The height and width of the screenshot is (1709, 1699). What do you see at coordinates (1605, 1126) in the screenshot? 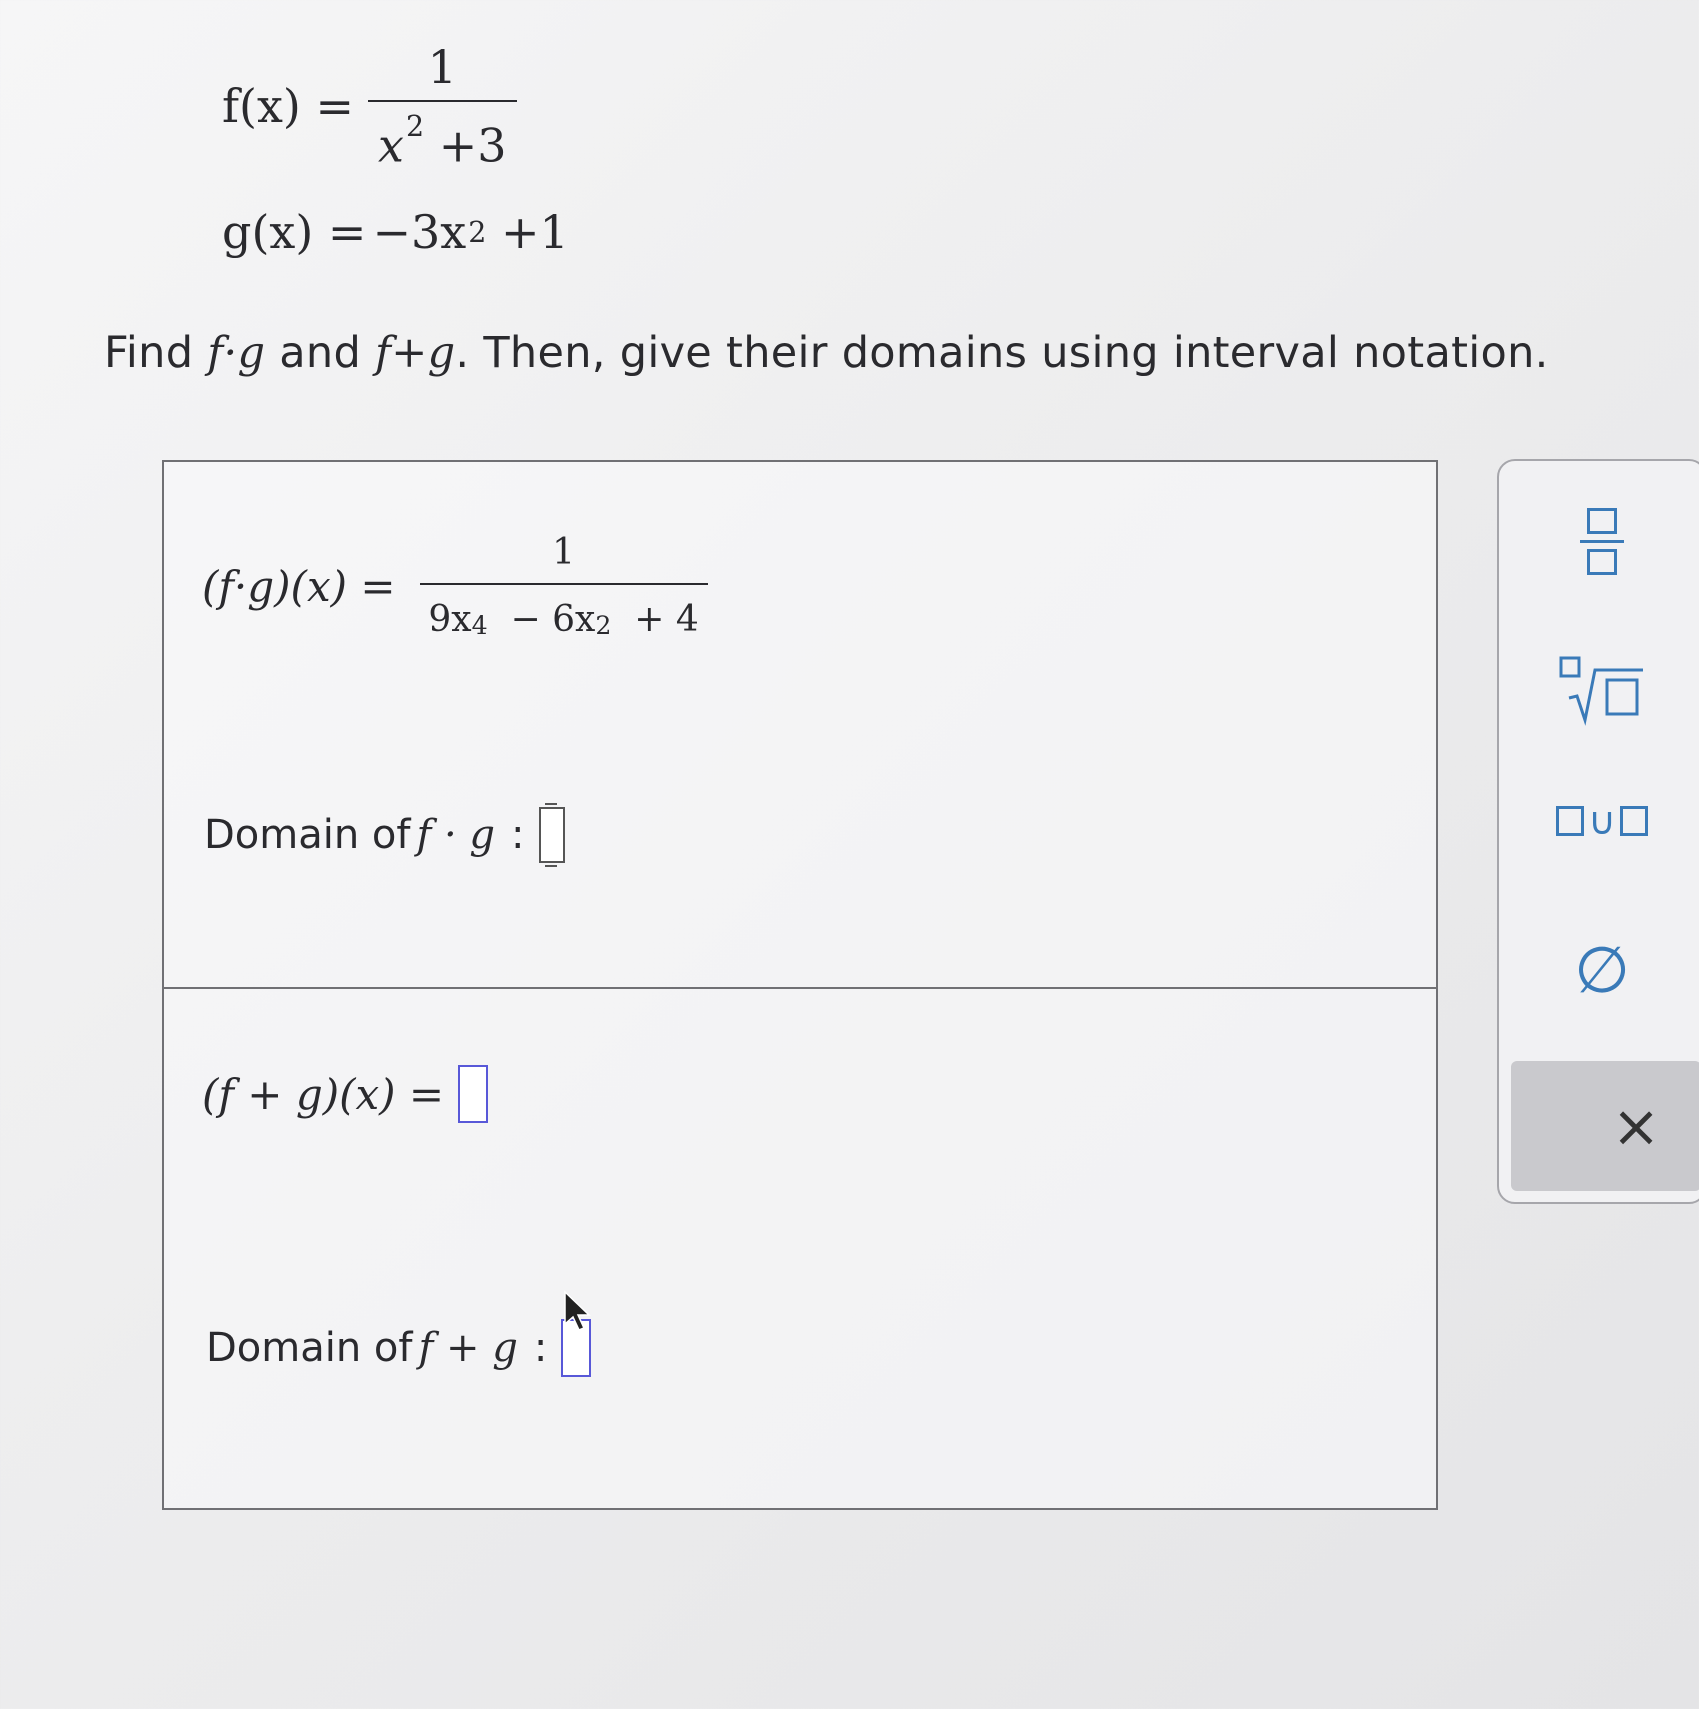
I see `clear-button: ×` at bounding box center [1605, 1126].